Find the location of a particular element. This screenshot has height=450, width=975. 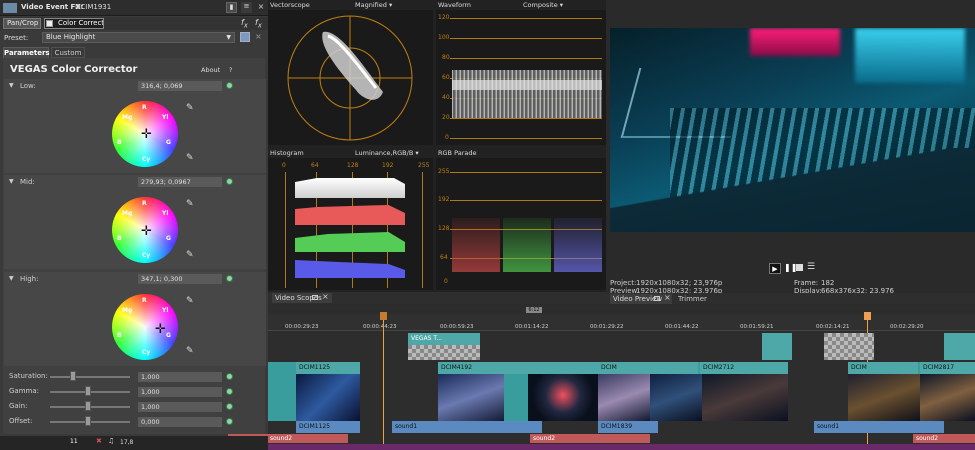

save-preset-icon is located at coordinates (245, 37).